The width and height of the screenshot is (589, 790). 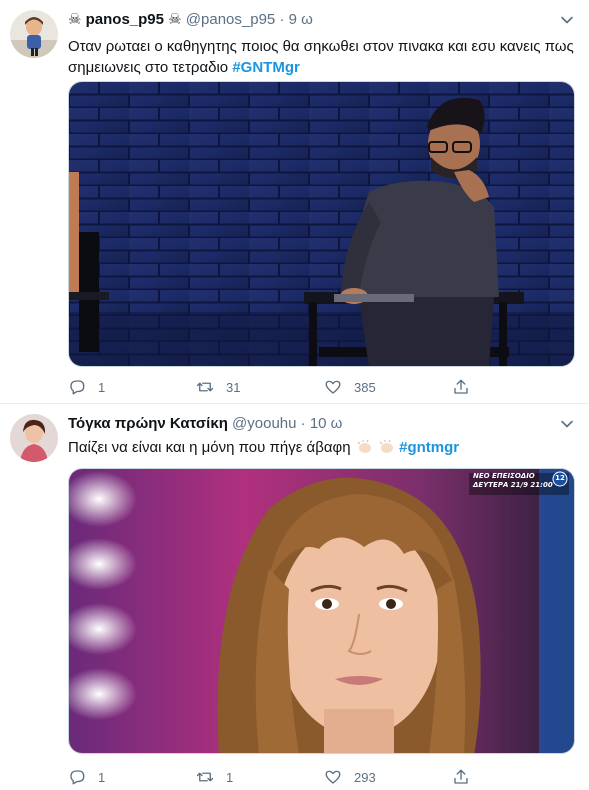 I want to click on like-count: 293, so click(x=365, y=777).